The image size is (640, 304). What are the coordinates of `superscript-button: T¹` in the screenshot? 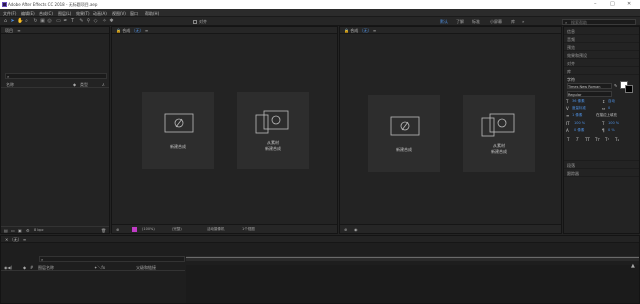 It's located at (607, 139).